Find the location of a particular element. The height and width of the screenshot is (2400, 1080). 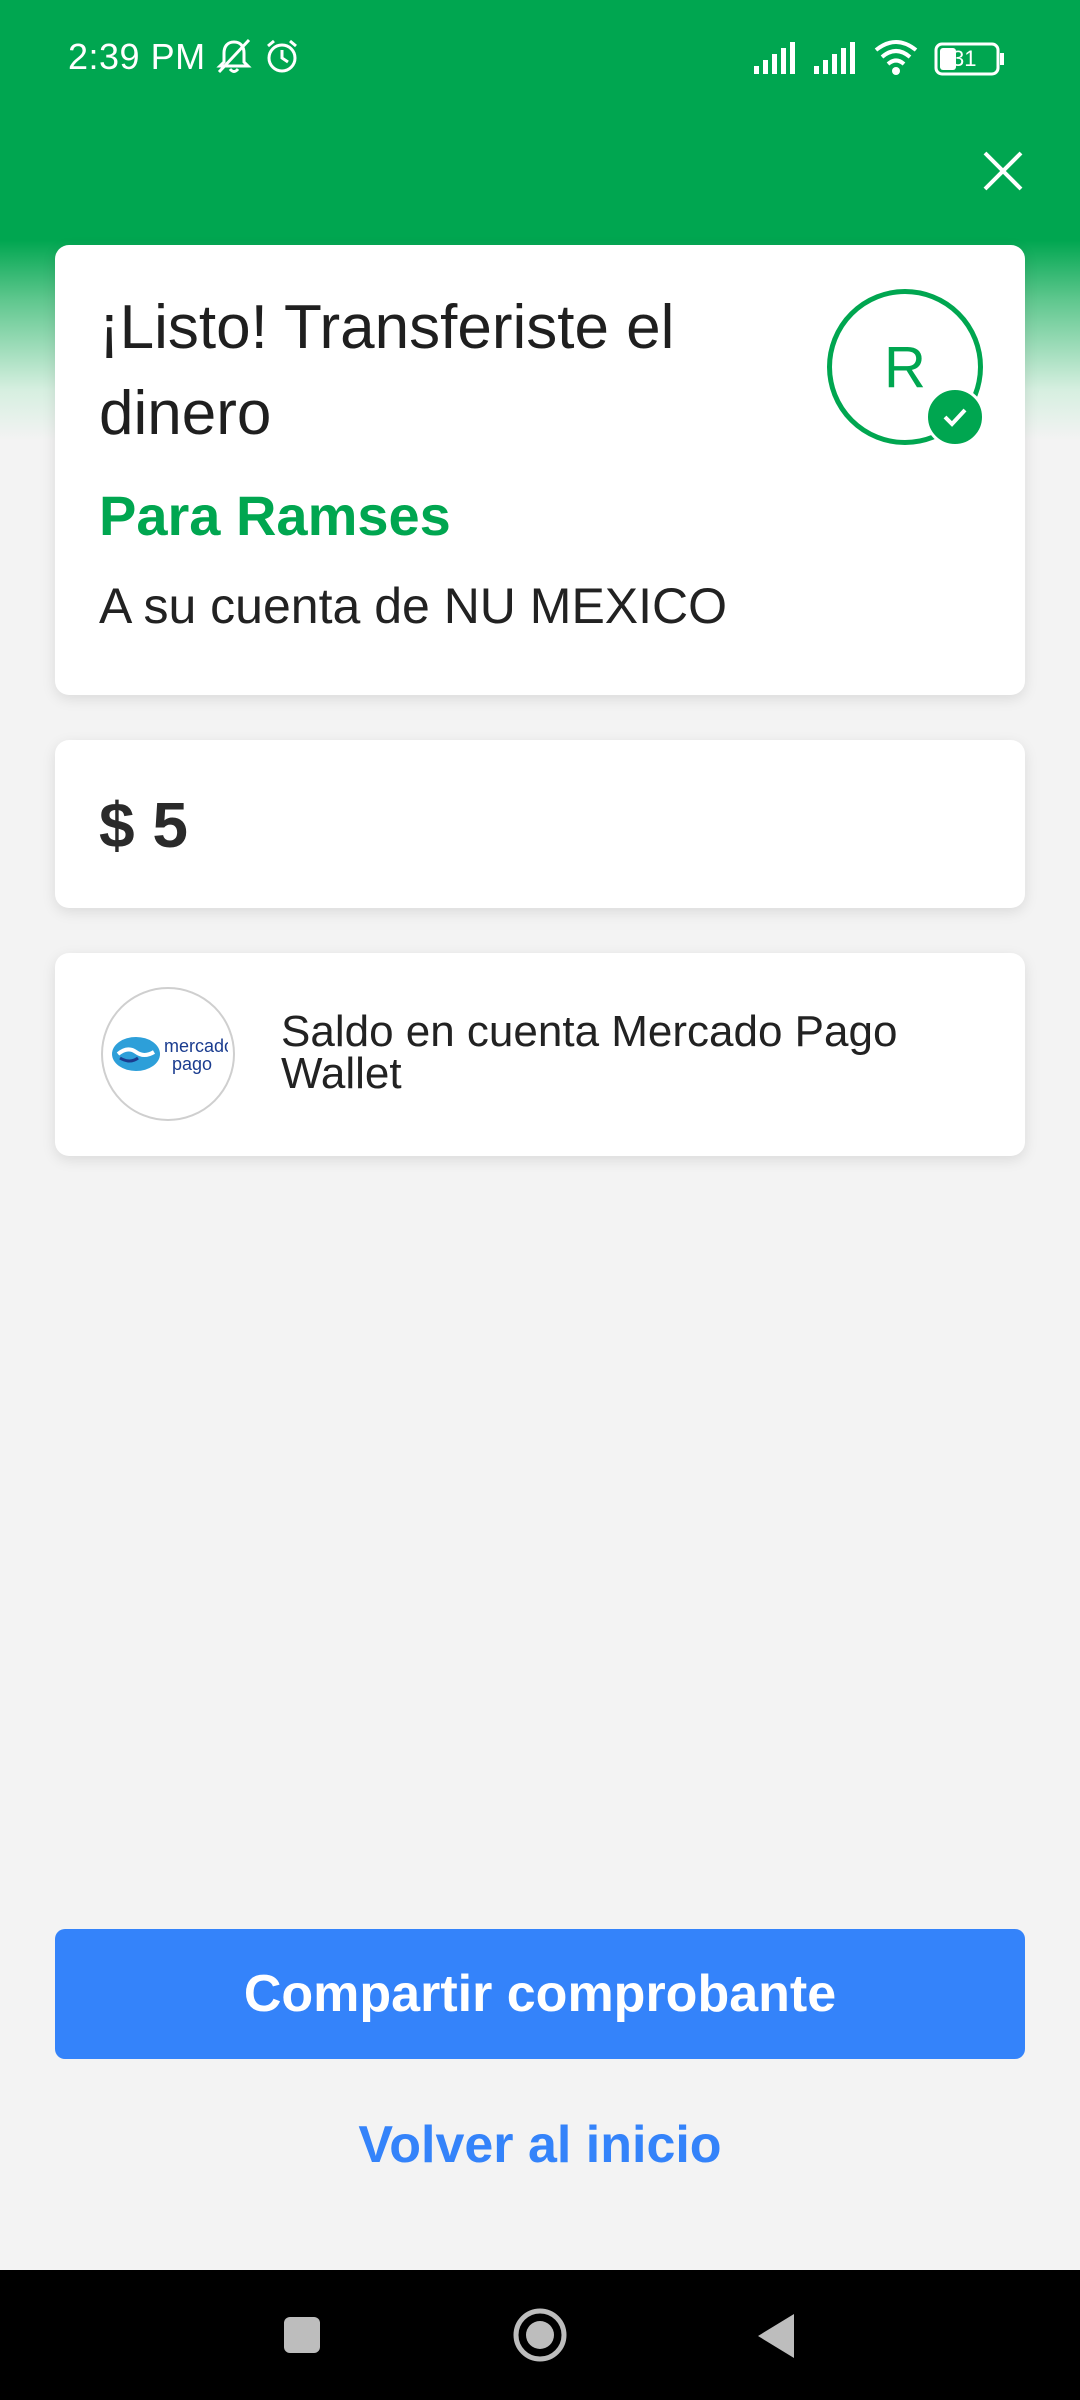

status-time: 2:39 PM is located at coordinates (137, 56).